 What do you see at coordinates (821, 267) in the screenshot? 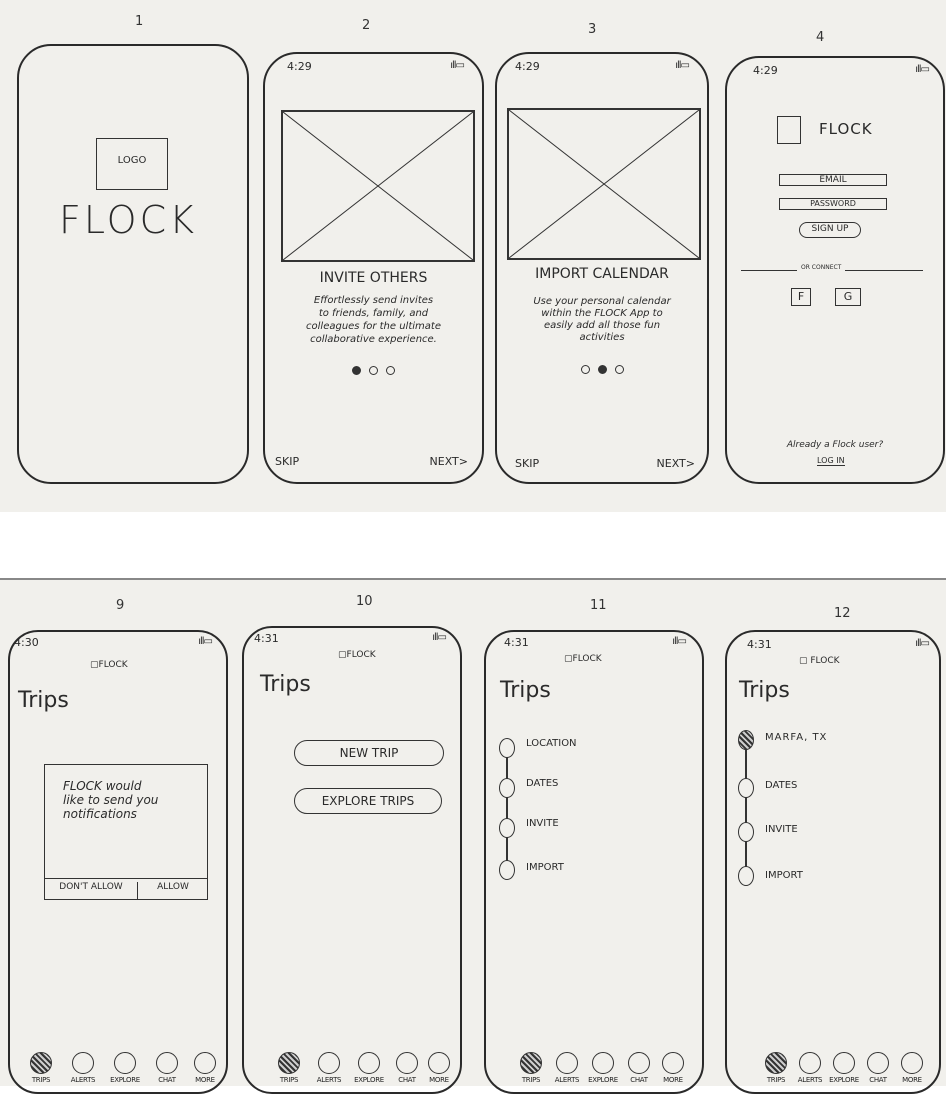
I see `or-connect-label: OR CONNECT` at bounding box center [821, 267].